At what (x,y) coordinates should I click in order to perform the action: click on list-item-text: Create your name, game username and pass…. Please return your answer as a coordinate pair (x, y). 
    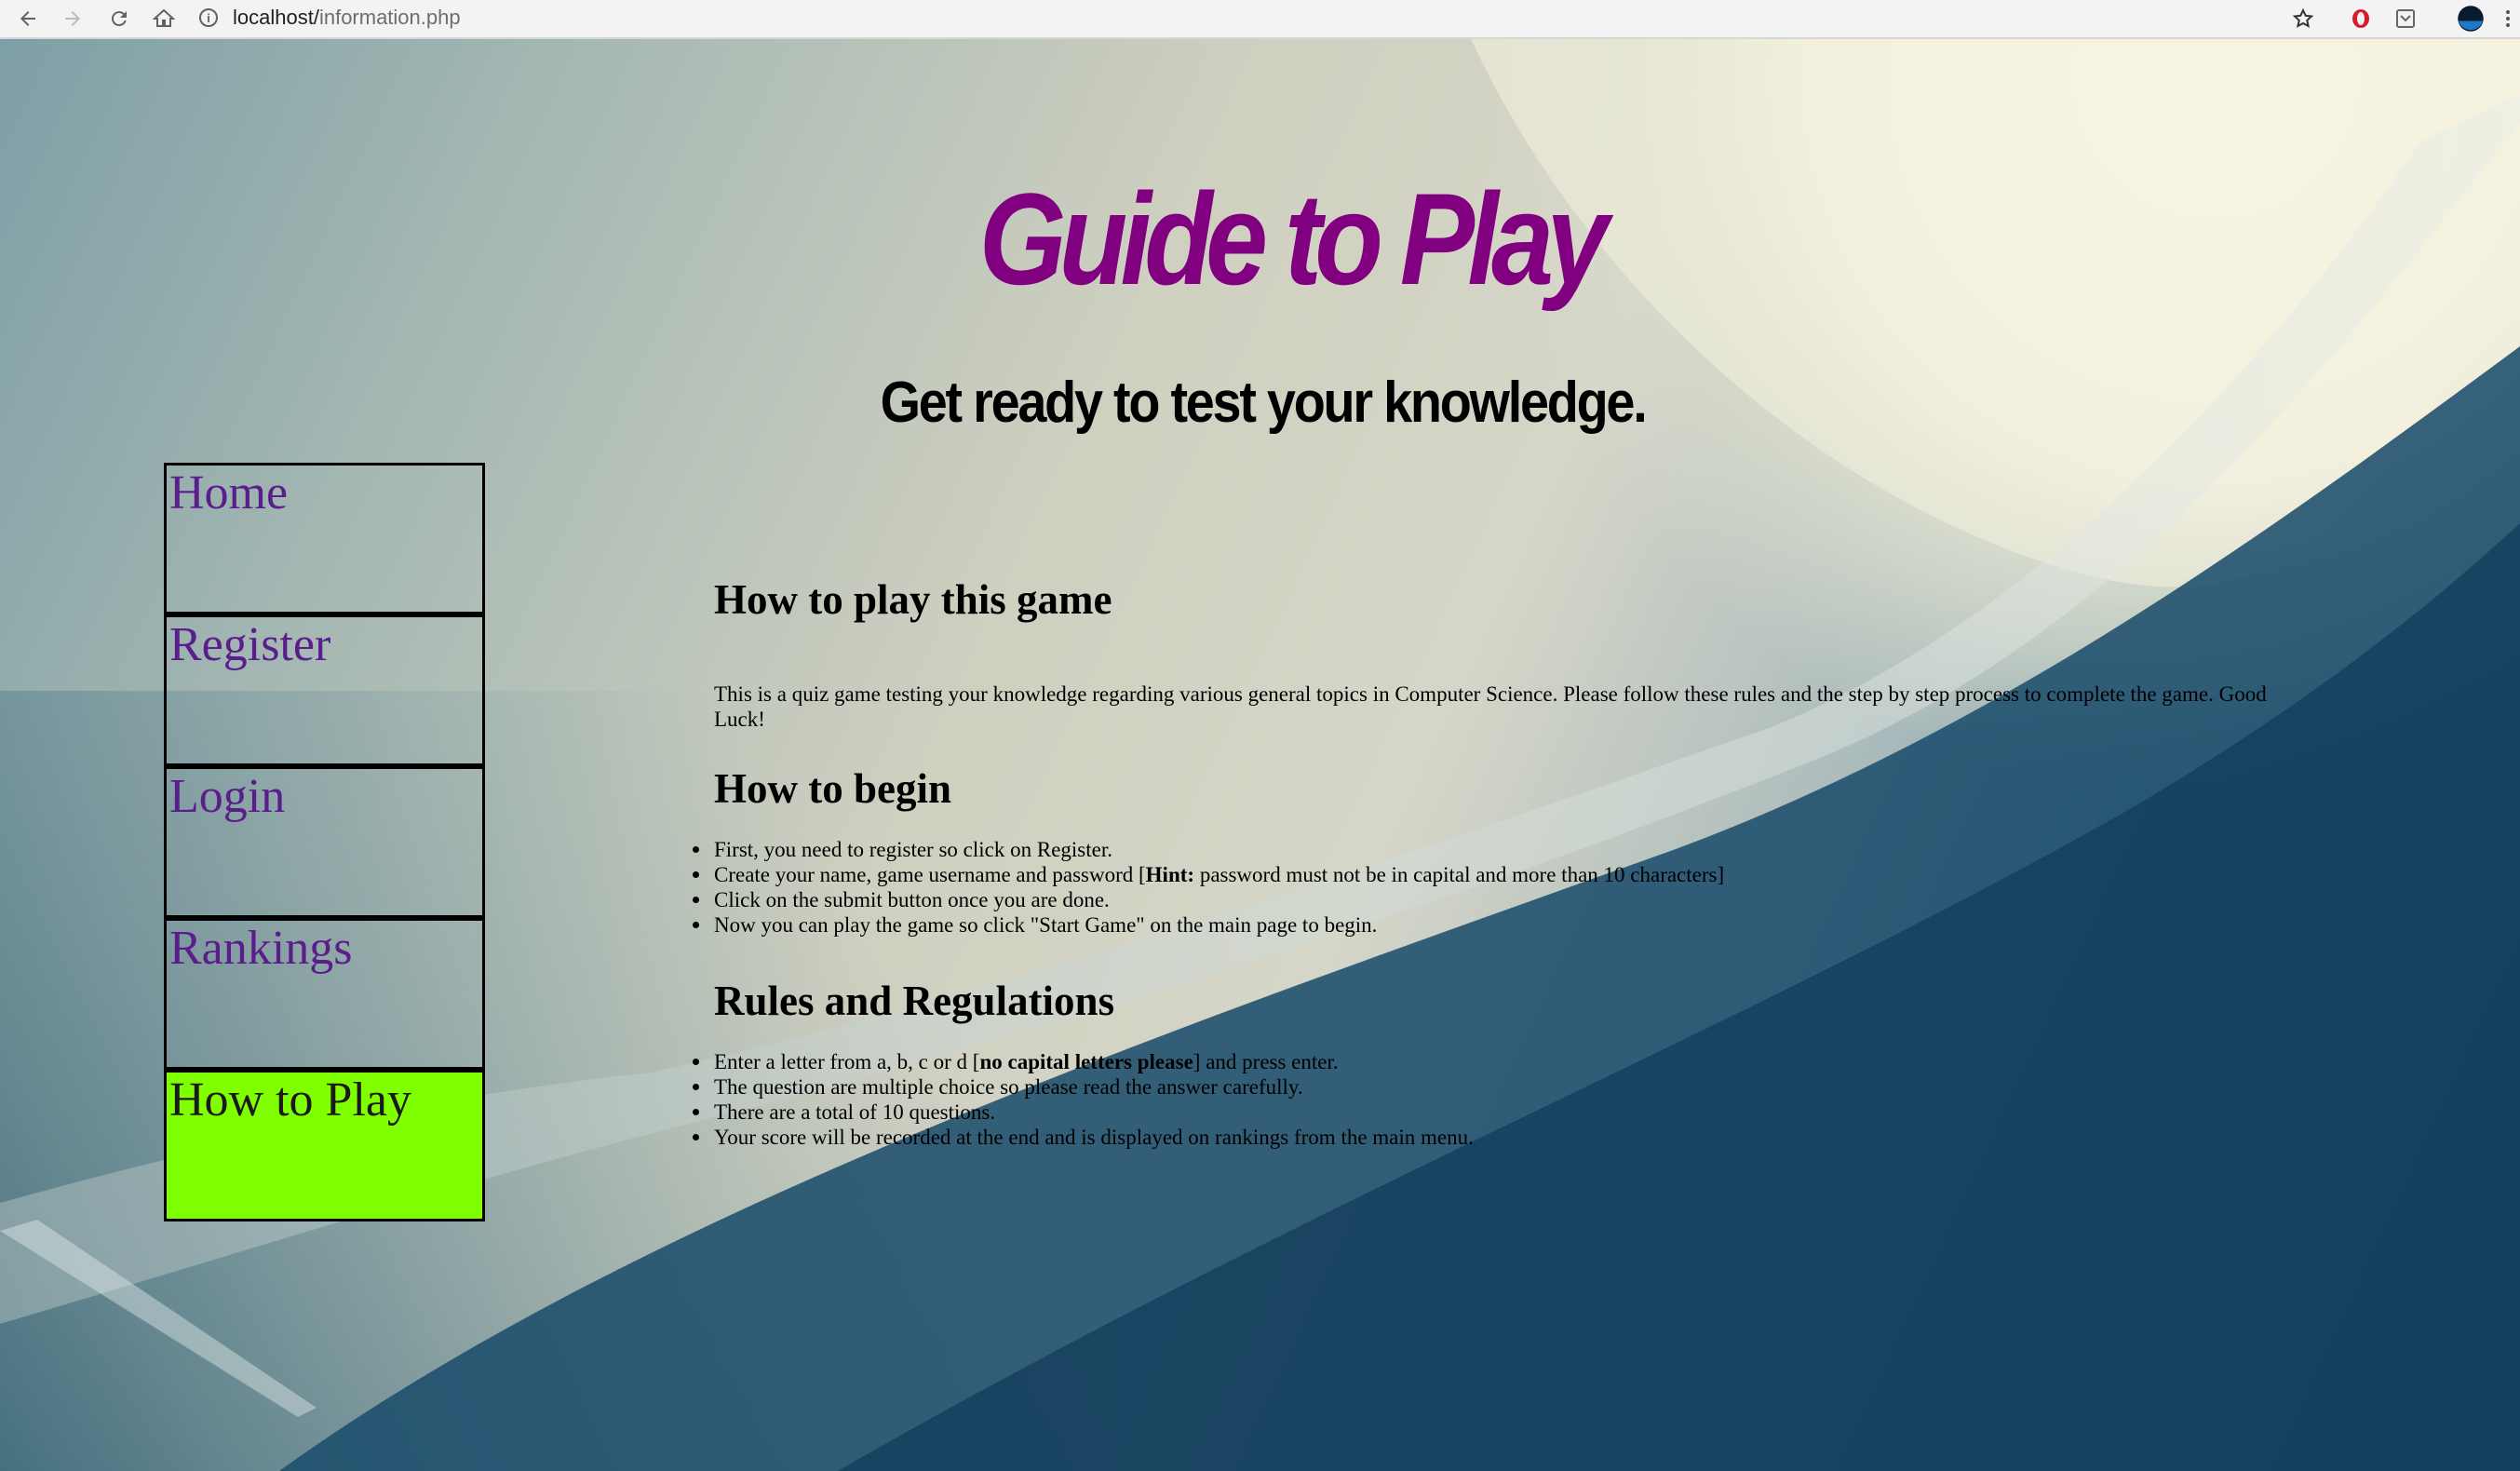
    Looking at the image, I should click on (930, 874).